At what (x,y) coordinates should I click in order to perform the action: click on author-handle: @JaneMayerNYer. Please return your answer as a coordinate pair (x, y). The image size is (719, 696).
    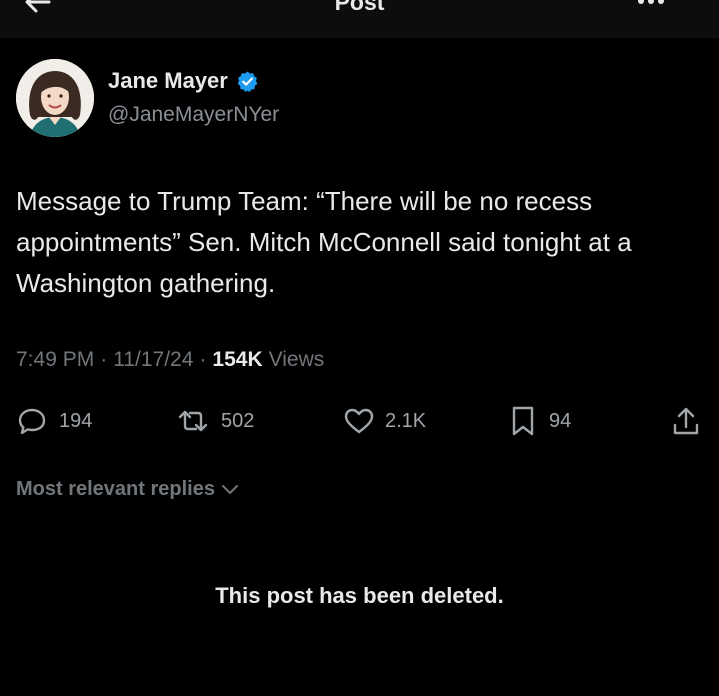
    Looking at the image, I should click on (193, 115).